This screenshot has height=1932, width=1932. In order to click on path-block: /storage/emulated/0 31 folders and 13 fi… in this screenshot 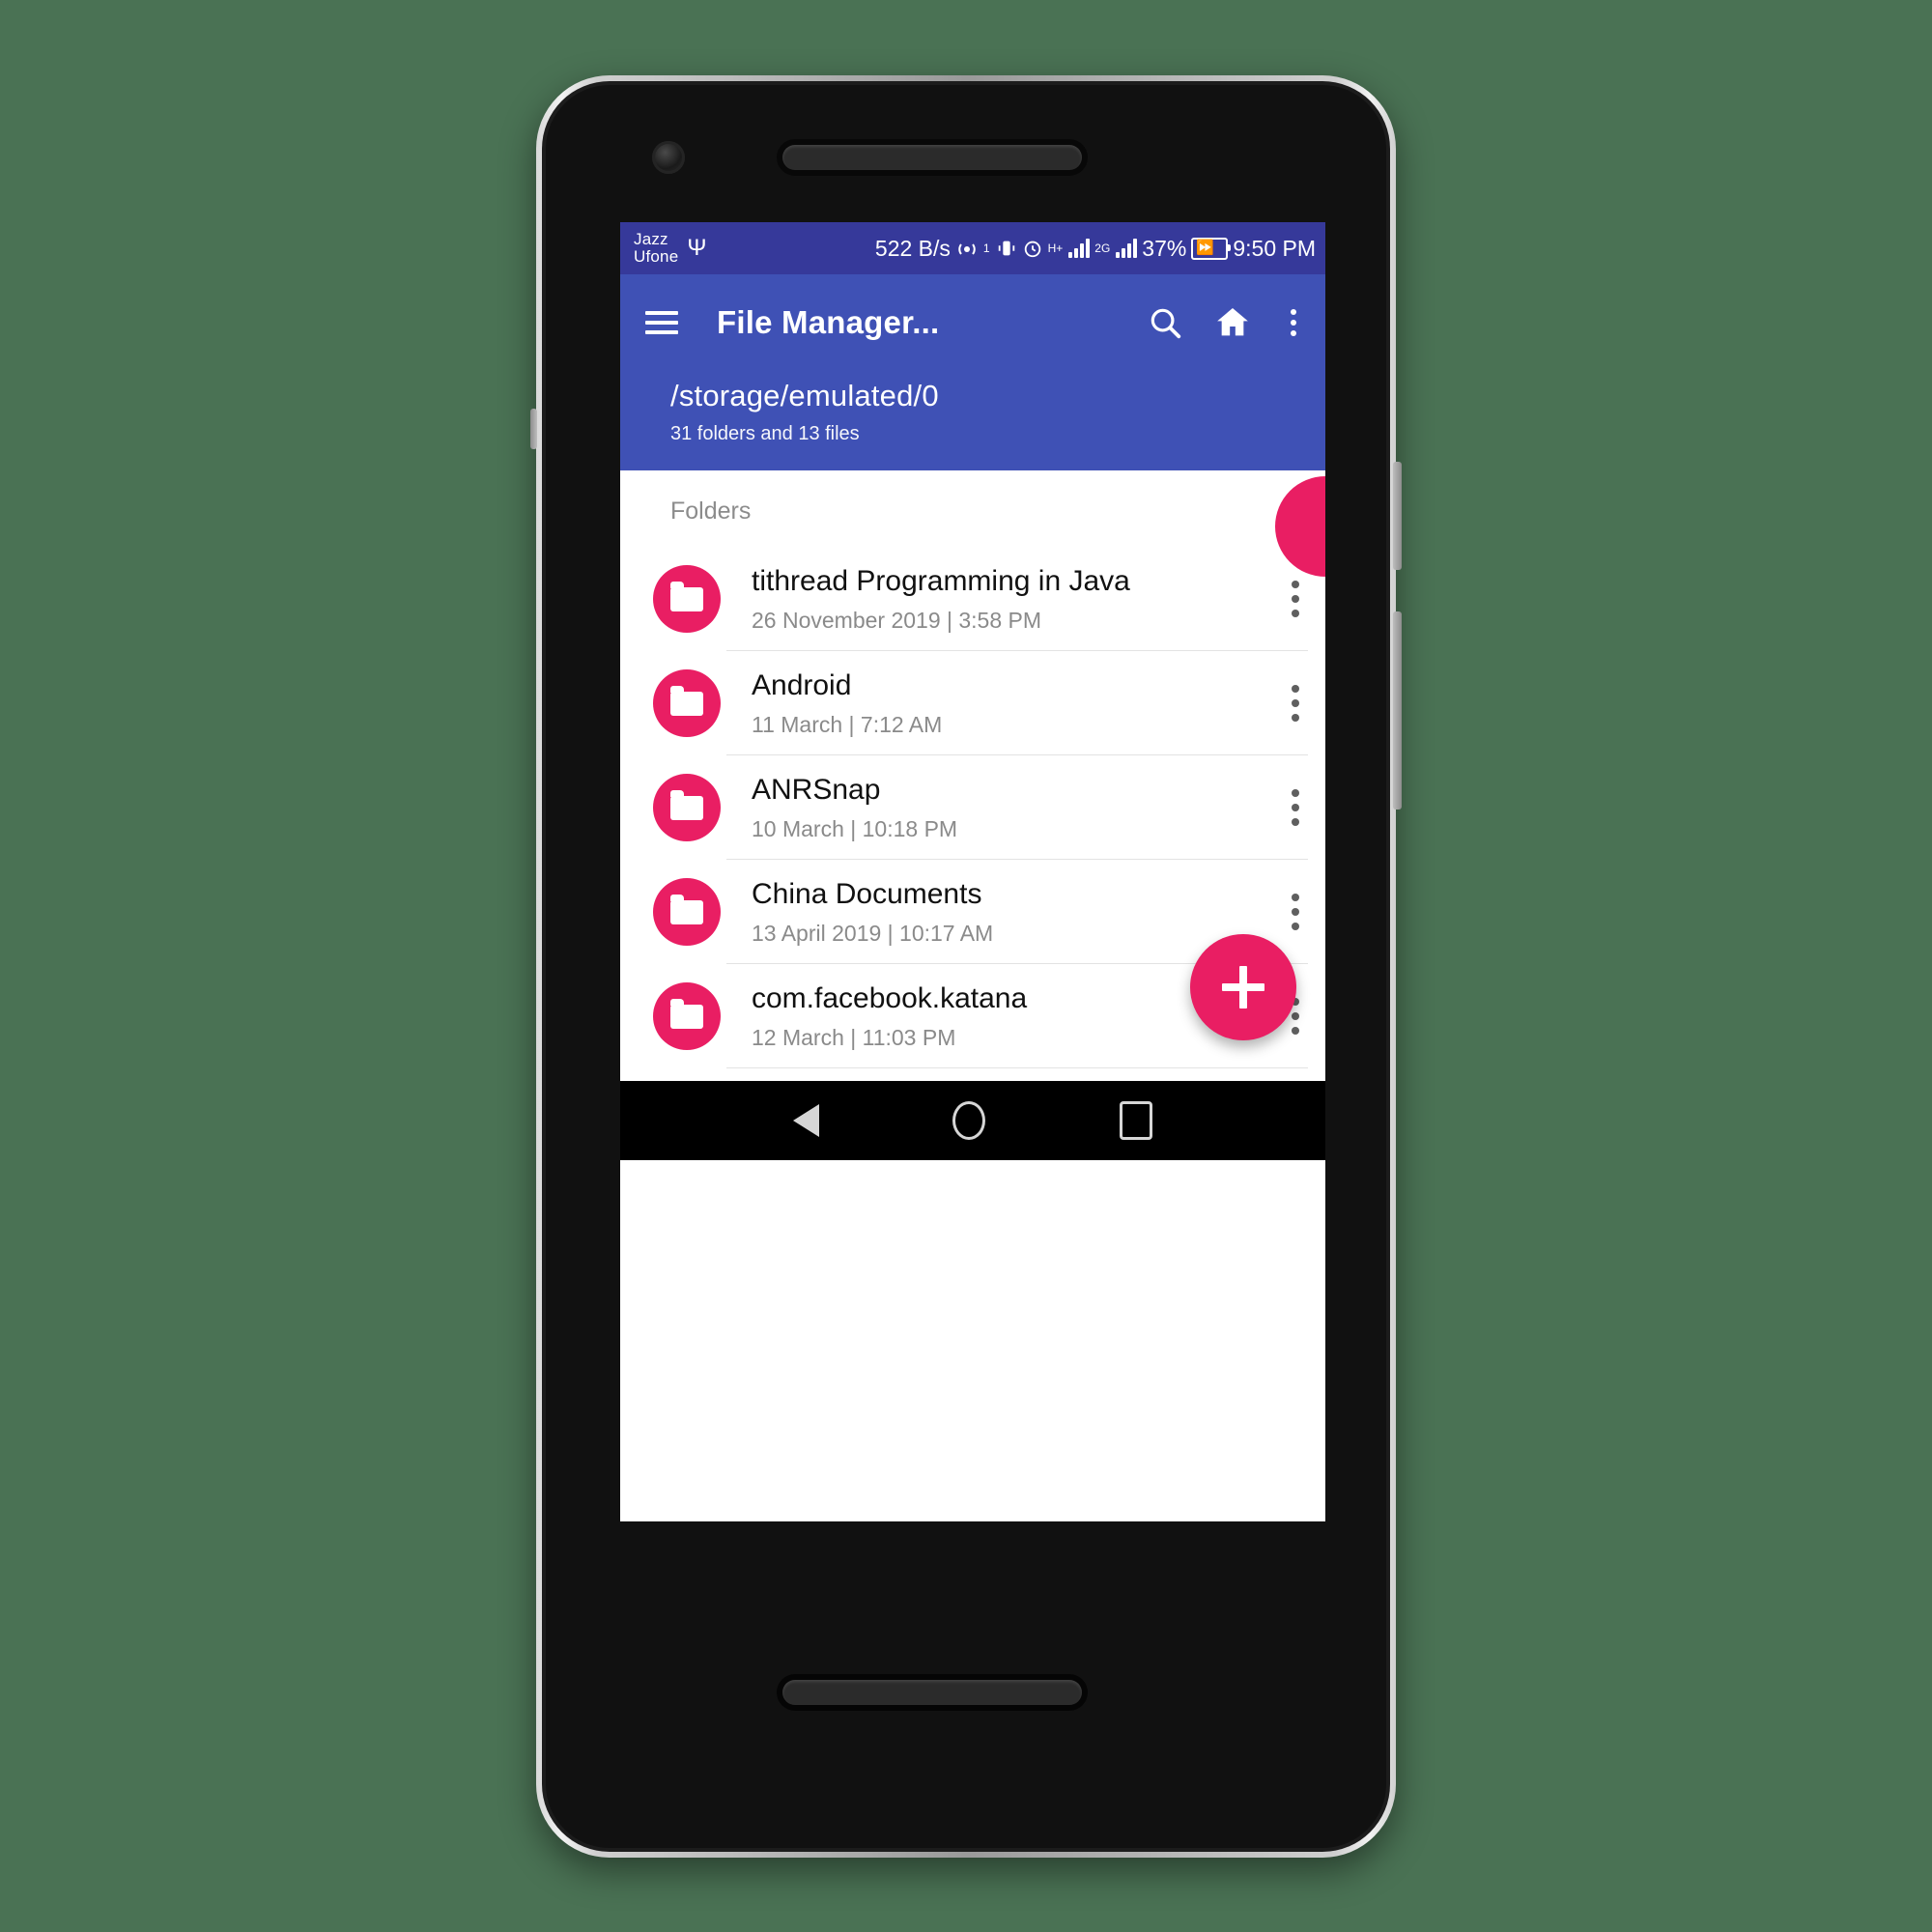, I will do `click(972, 413)`.